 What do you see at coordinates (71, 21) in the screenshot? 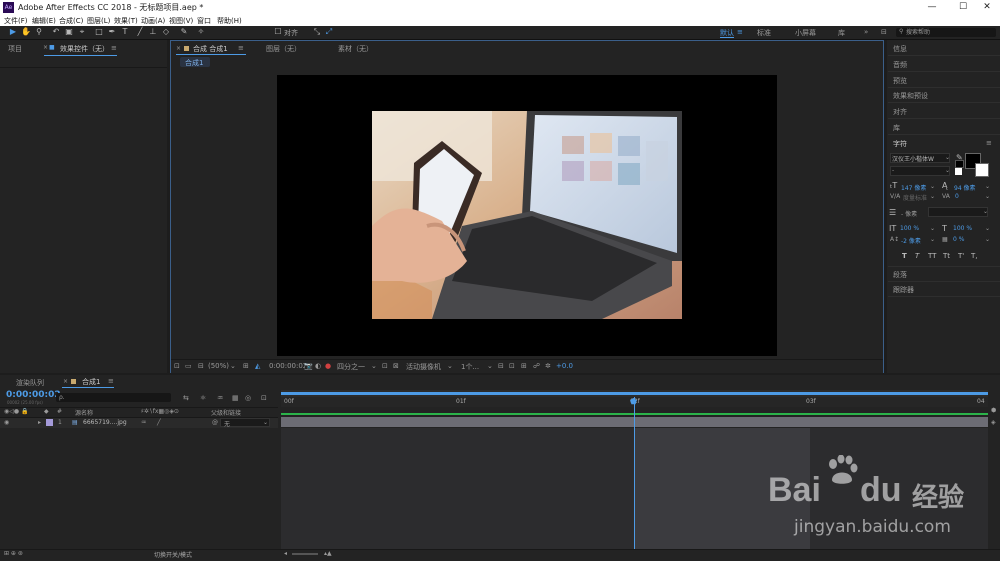
I see `menu-composition: 合成(C)` at bounding box center [71, 21].